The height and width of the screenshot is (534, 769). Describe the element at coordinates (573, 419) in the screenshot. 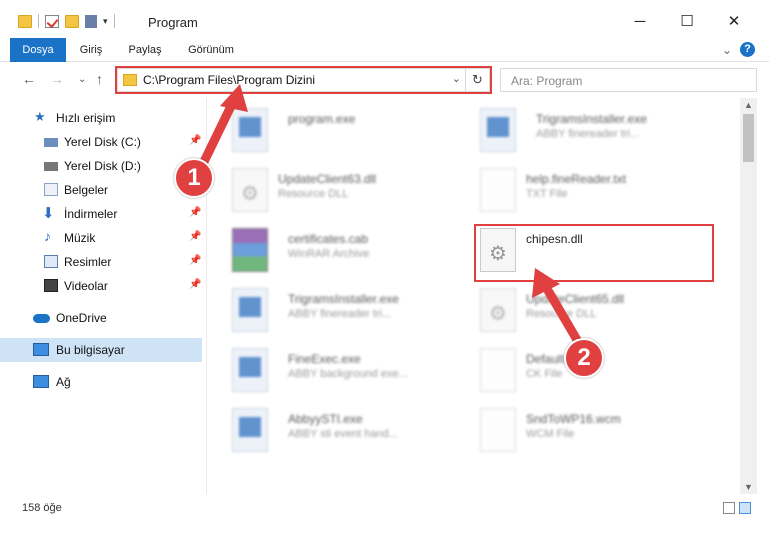

I see `file-name: SndToWP16.wcm` at that location.